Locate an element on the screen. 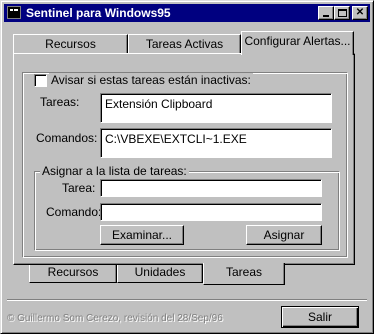  bottom-tab-tareas: Tareas is located at coordinates (244, 274).